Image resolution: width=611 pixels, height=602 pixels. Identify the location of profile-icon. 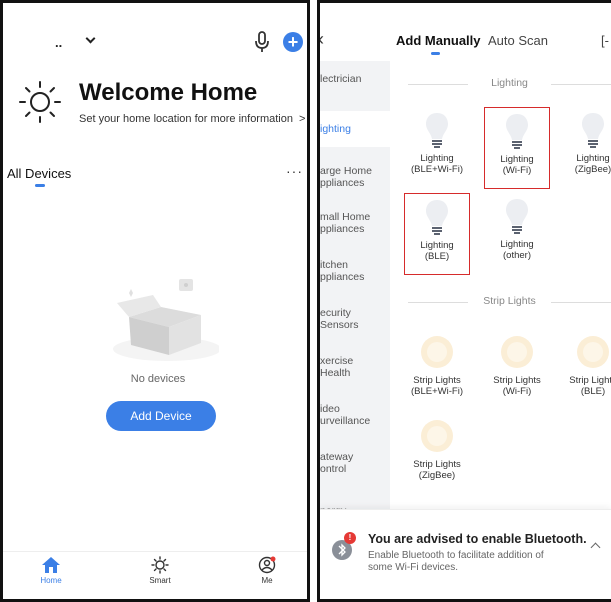
(267, 565).